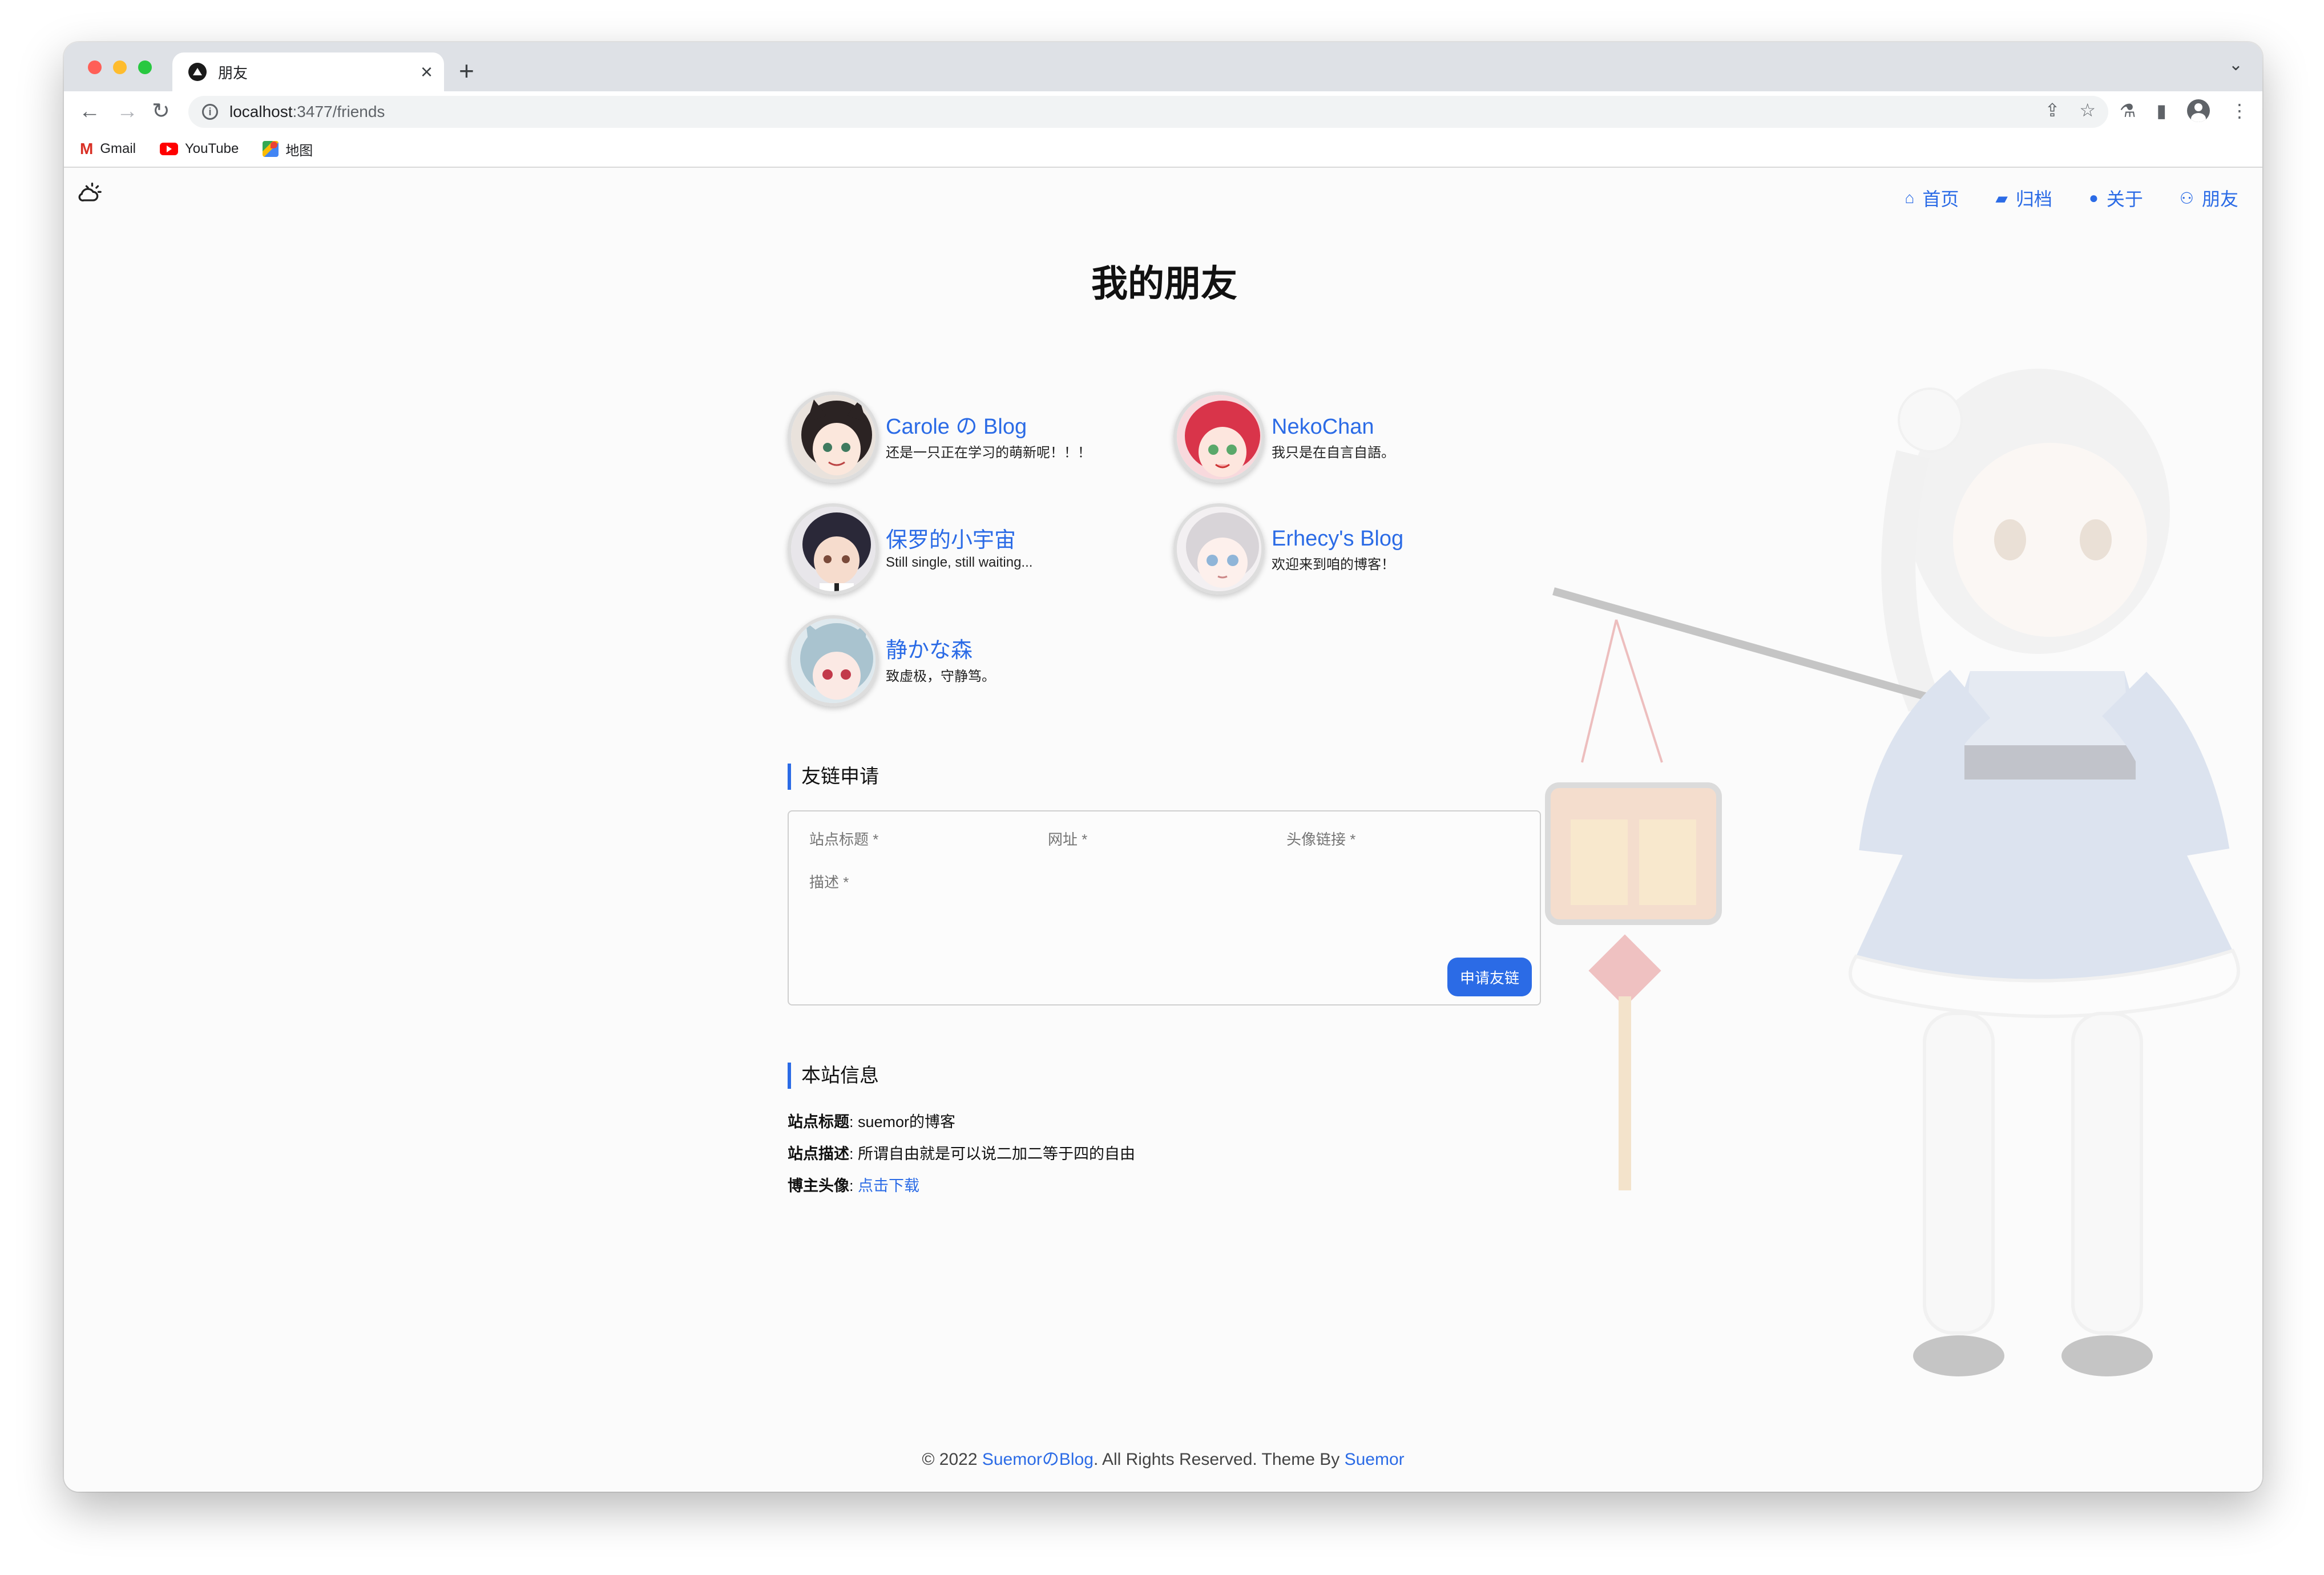 The image size is (2324, 1575). I want to click on home-icon: ⌂, so click(1910, 198).